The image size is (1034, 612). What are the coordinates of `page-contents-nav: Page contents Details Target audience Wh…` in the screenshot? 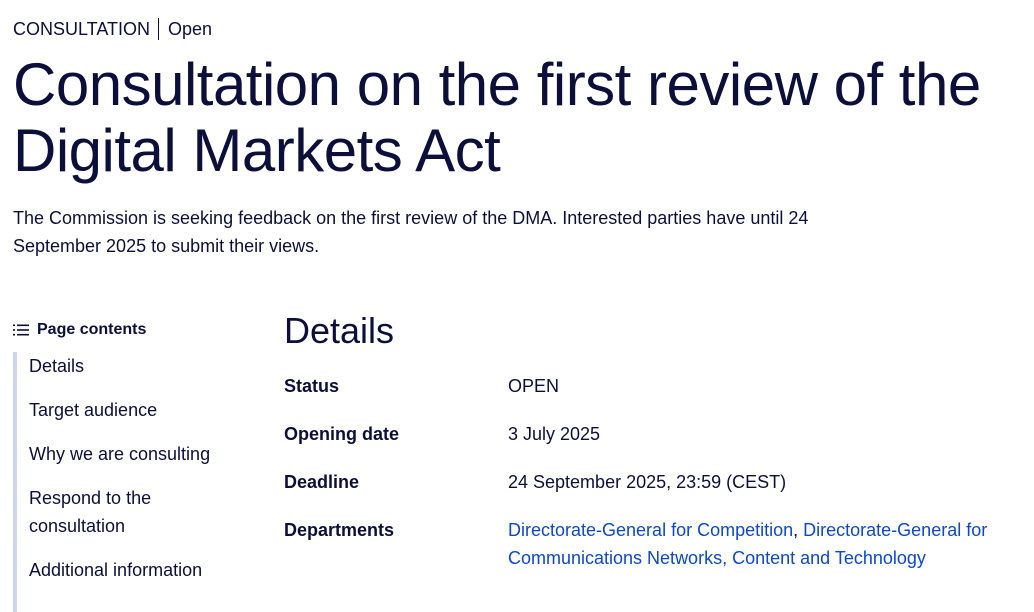 It's located at (133, 465).